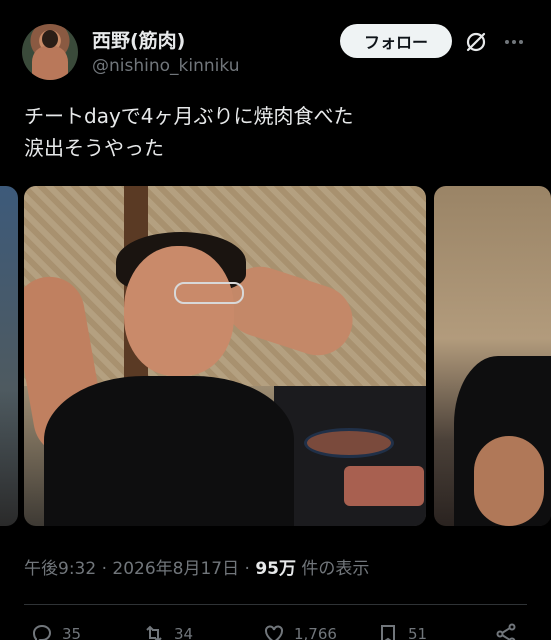 This screenshot has width=551, height=640. I want to click on share-button, so click(510, 631).